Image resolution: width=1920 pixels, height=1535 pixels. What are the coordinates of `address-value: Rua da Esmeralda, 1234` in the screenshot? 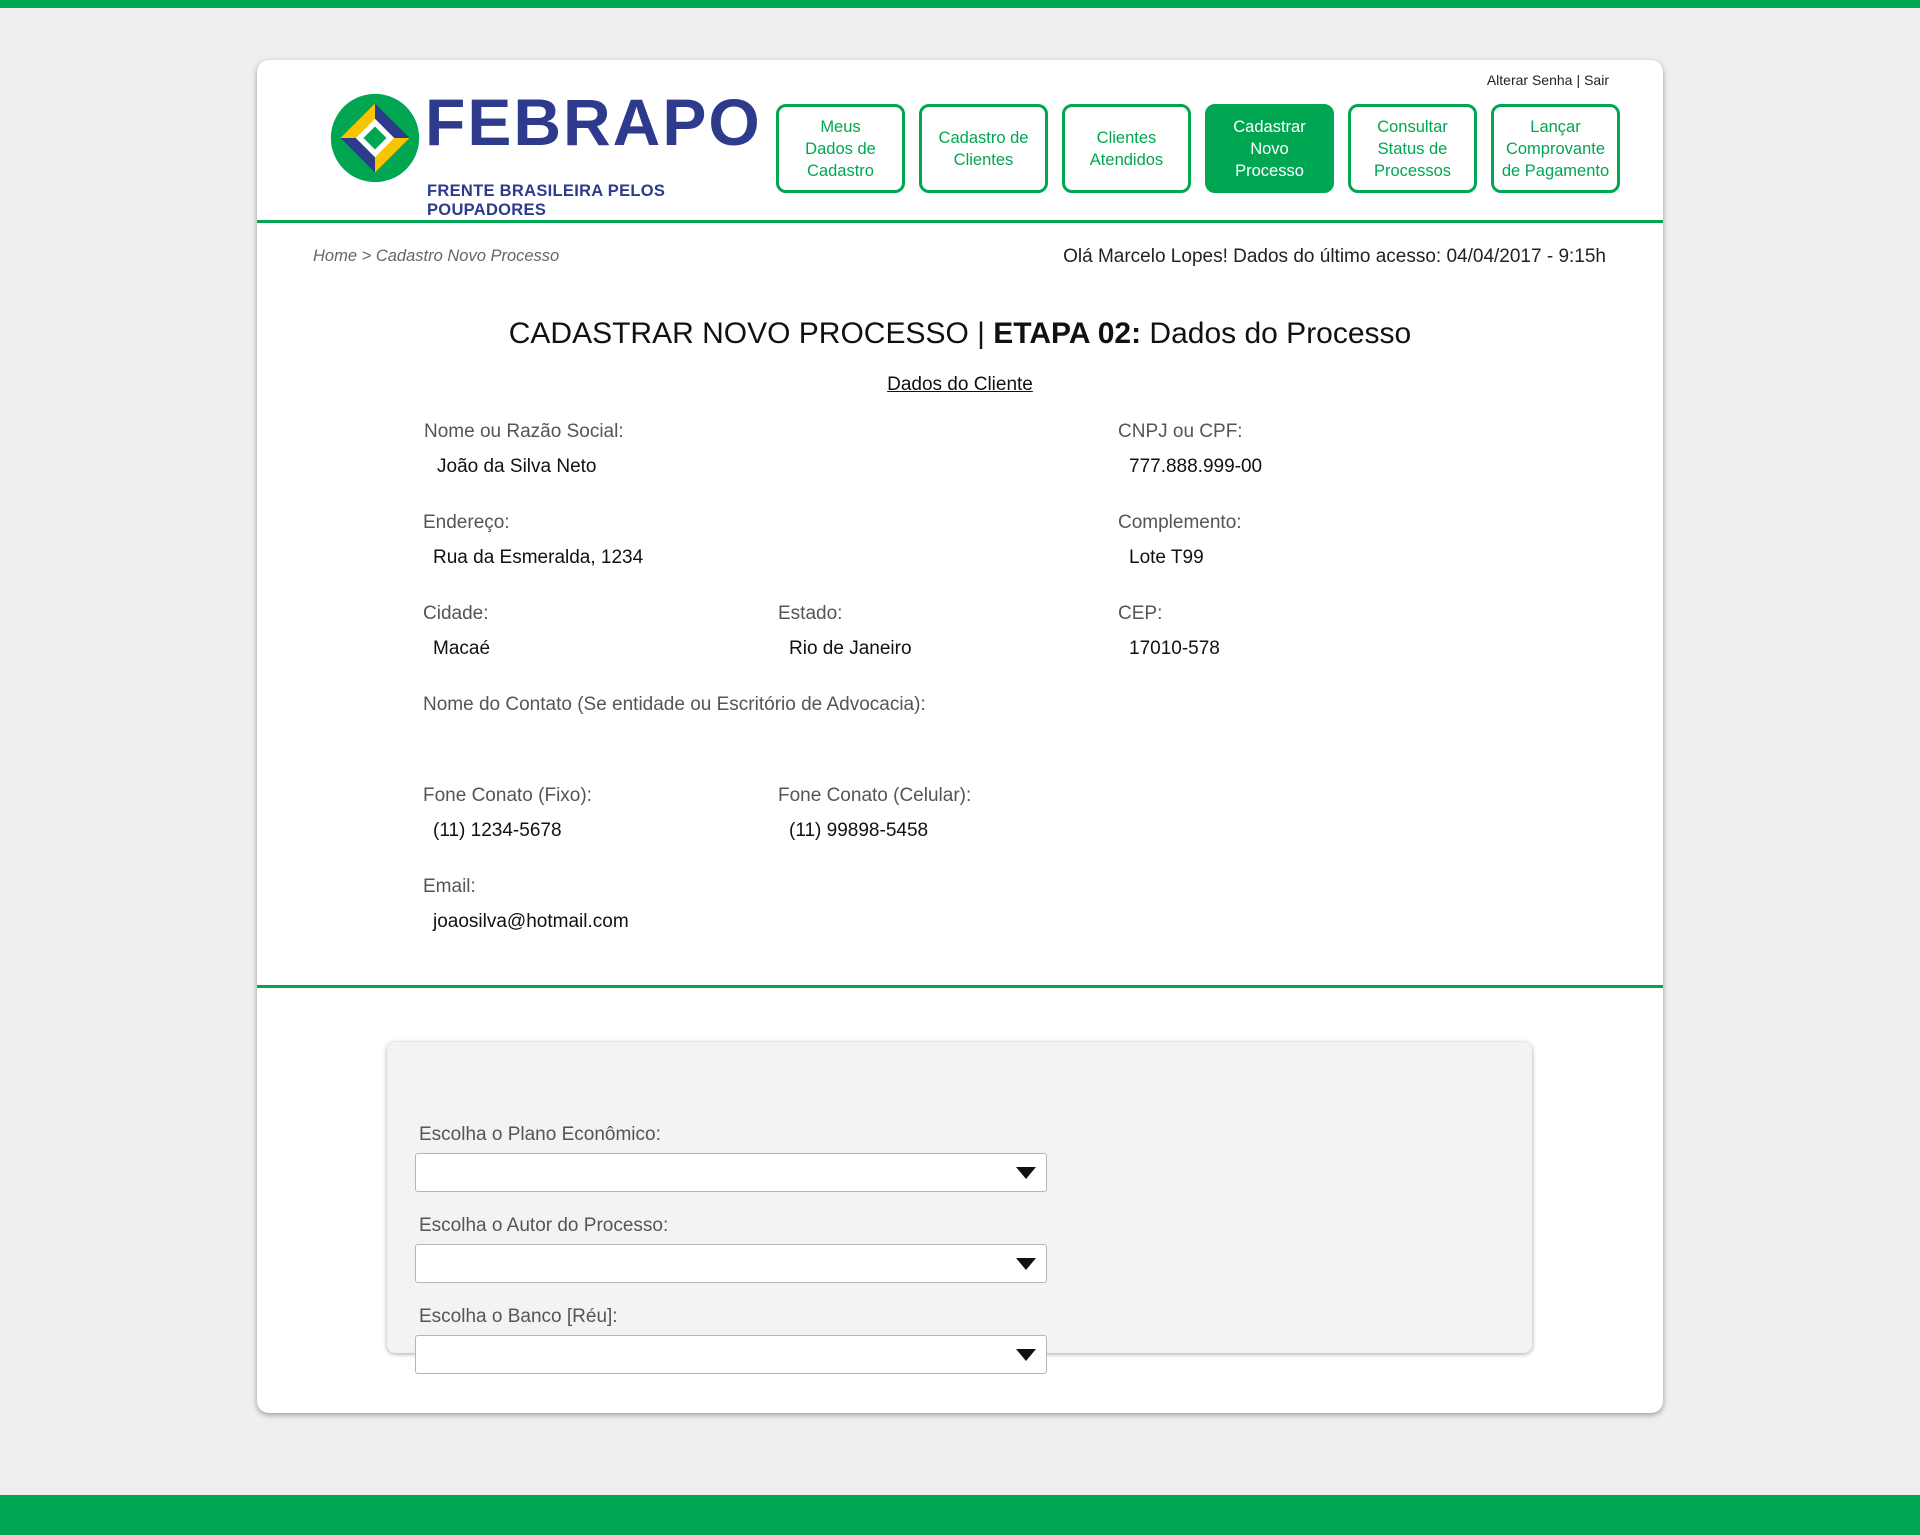 It's located at (538, 557).